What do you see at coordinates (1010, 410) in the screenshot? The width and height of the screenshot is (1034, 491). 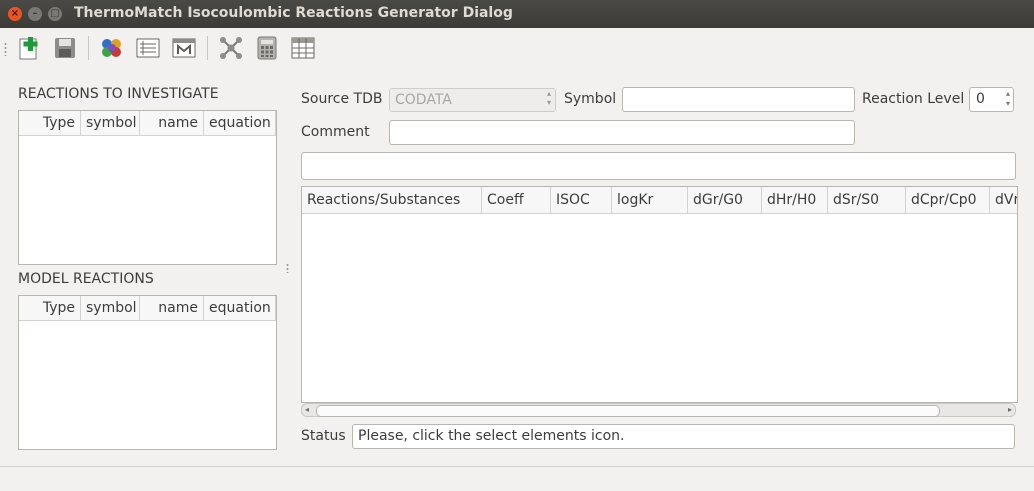 I see `scroll-right-icon: ▸` at bounding box center [1010, 410].